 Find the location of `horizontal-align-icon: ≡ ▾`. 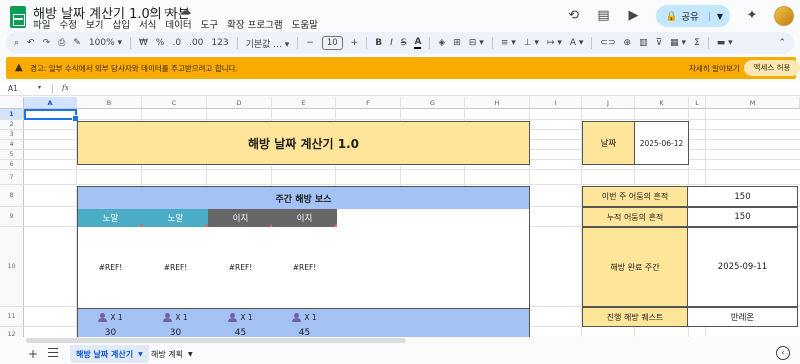

horizontal-align-icon: ≡ ▾ is located at coordinates (508, 43).